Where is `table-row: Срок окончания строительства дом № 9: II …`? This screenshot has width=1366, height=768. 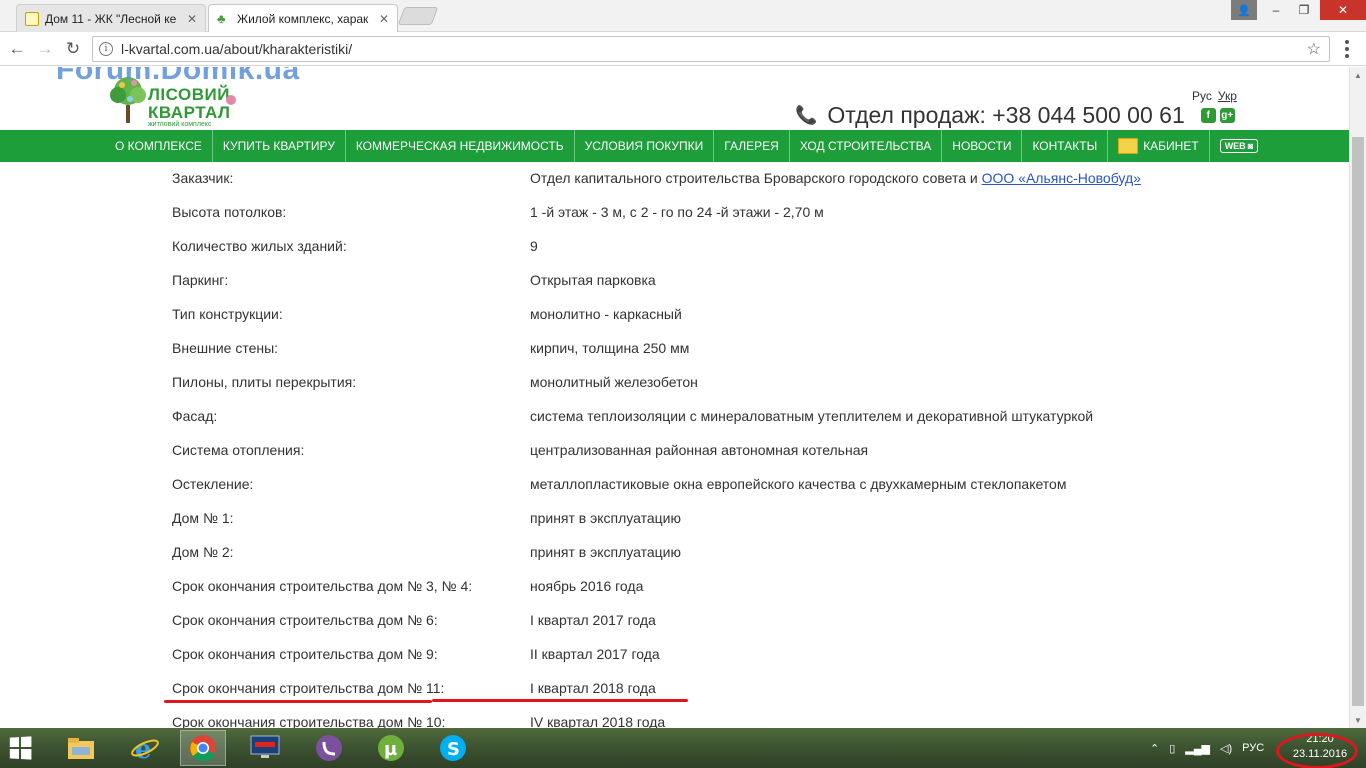 table-row: Срок окончания строительства дом № 9: II … is located at coordinates (722, 660).